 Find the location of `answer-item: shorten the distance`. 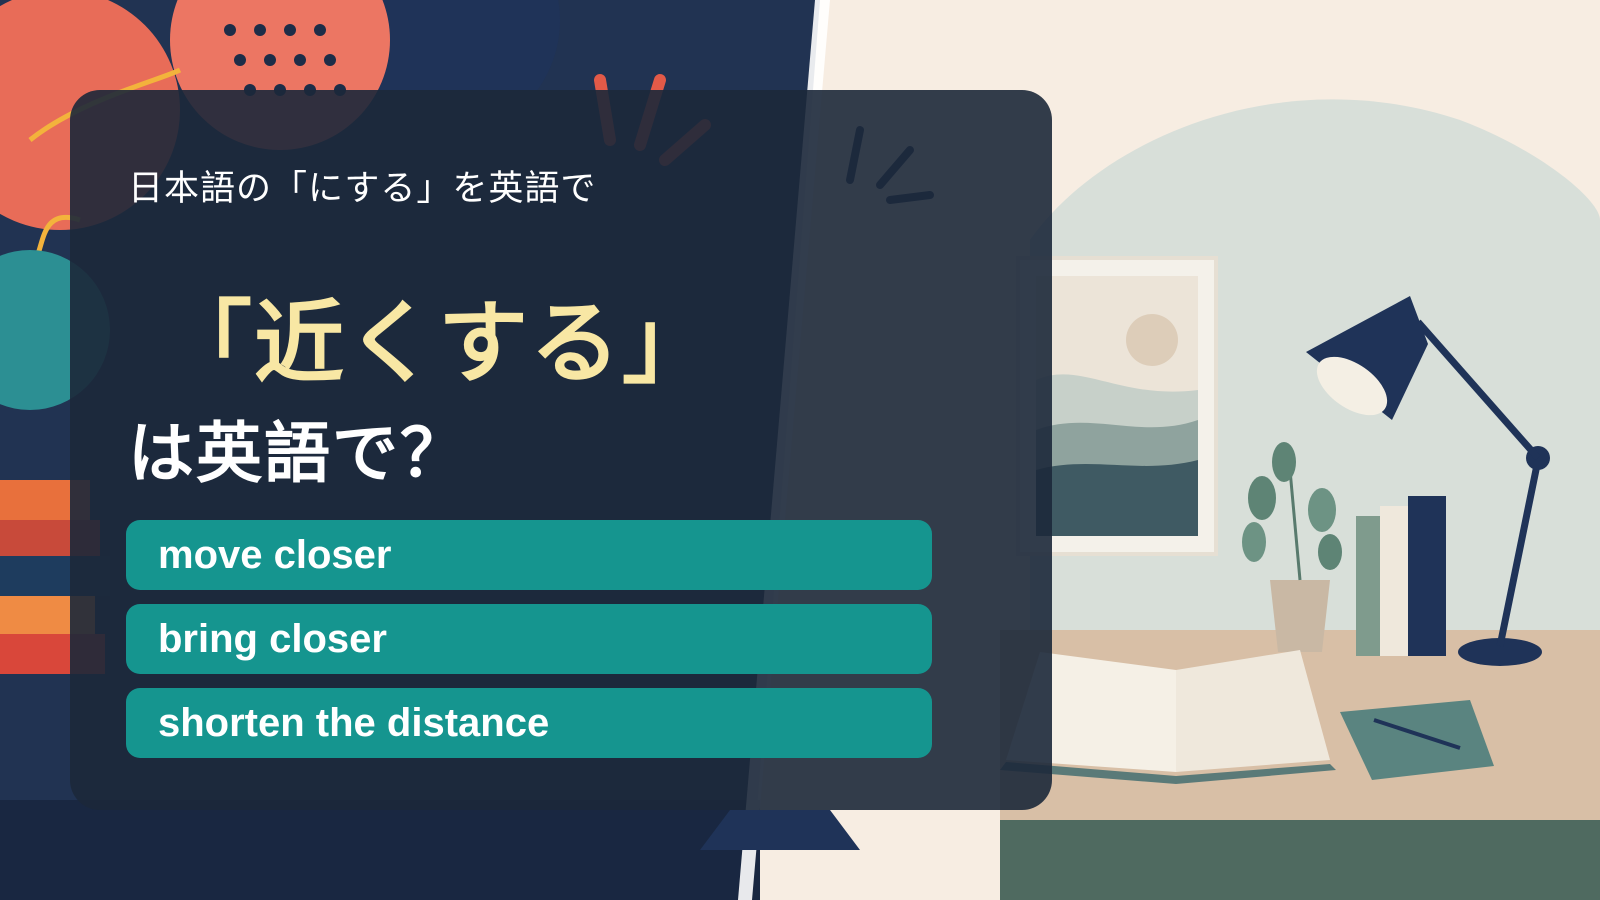

answer-item: shorten the distance is located at coordinates (529, 723).